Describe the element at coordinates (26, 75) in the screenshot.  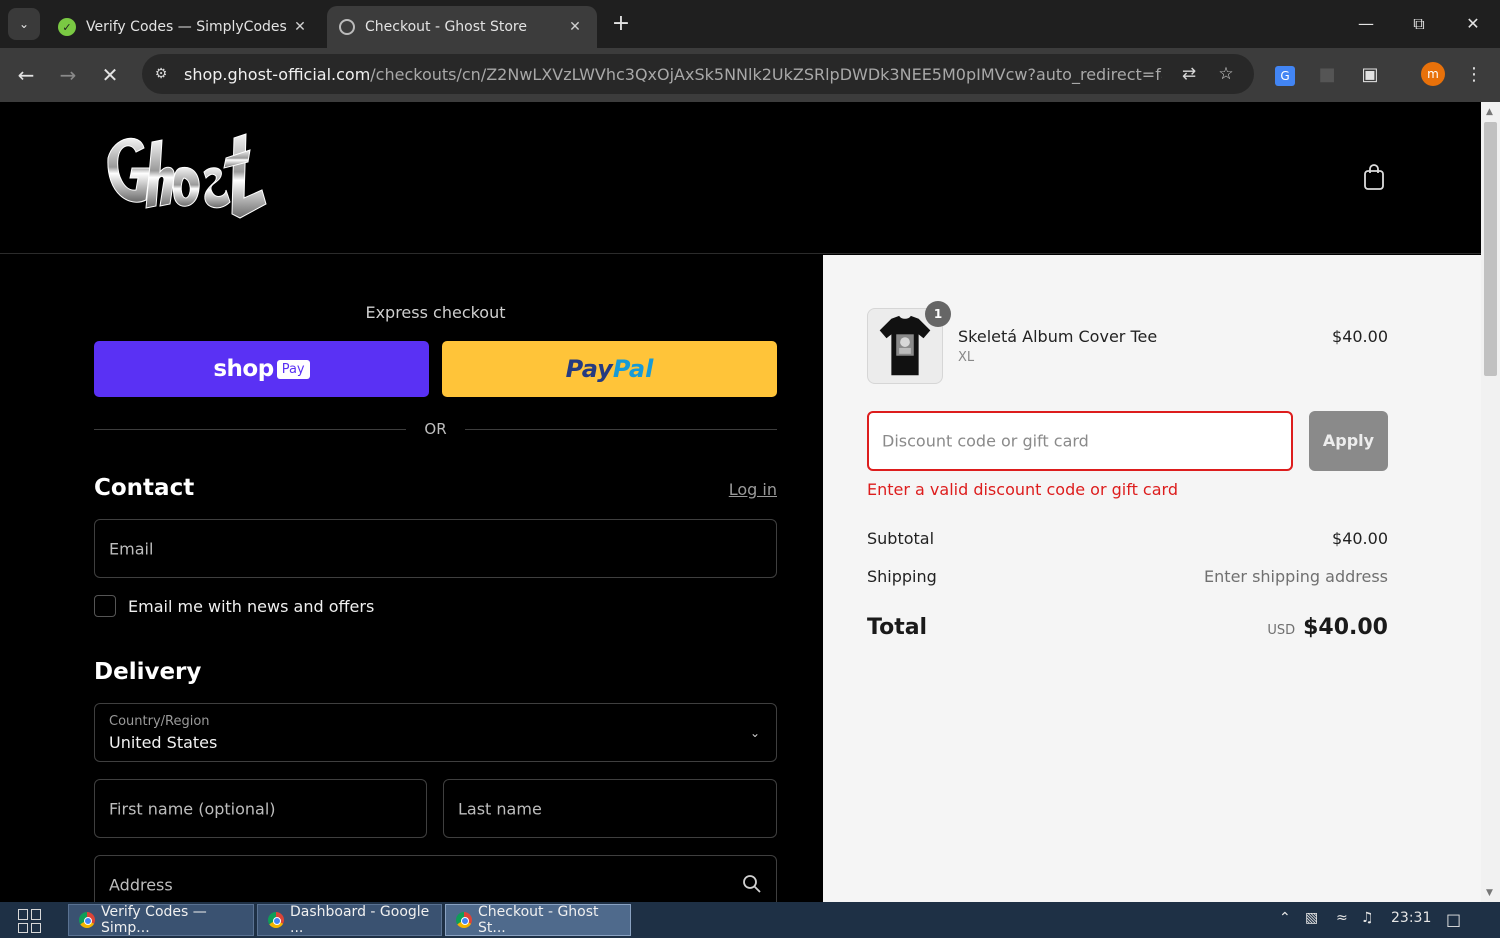
I see `back-arrow-icon: ←` at that location.